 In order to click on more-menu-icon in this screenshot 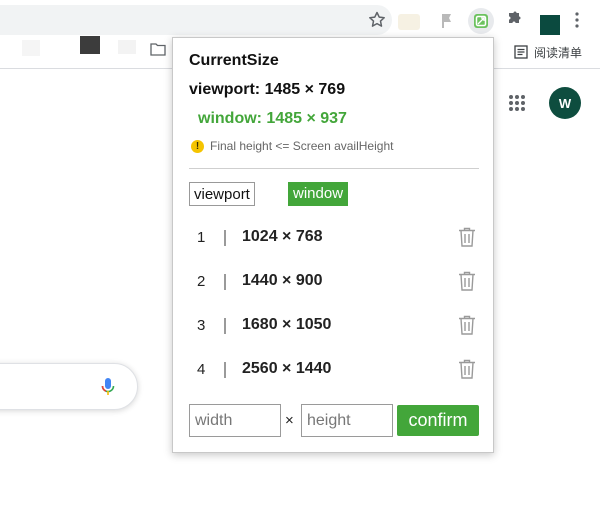, I will do `click(577, 20)`.